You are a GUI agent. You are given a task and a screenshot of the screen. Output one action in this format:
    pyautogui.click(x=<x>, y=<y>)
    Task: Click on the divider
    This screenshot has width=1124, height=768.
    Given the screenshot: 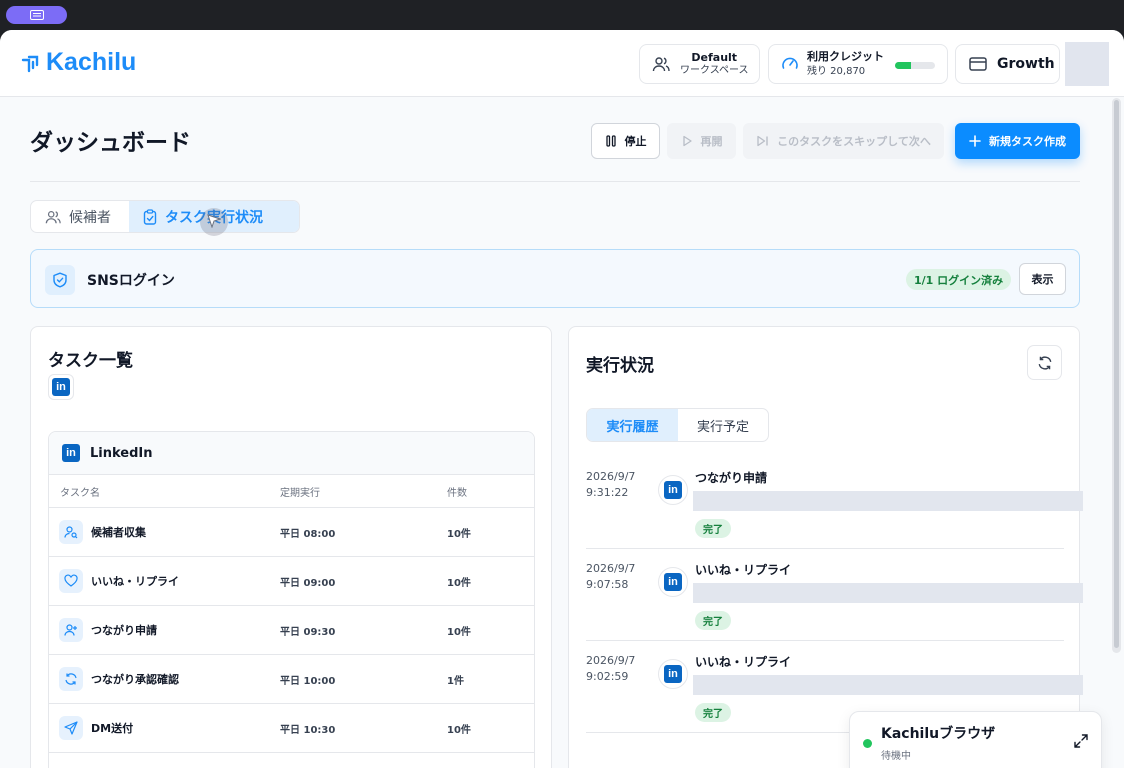 What is the action you would take?
    pyautogui.click(x=555, y=181)
    